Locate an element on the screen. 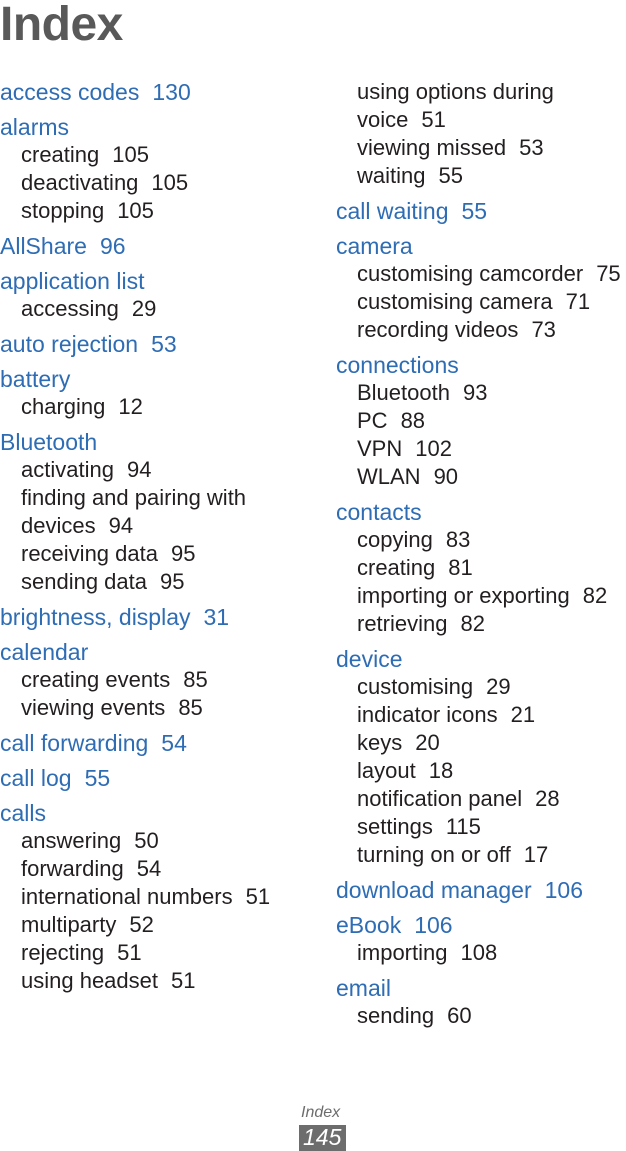 This screenshot has width=626, height=1151. index-entry-label: layout is located at coordinates (386, 770).